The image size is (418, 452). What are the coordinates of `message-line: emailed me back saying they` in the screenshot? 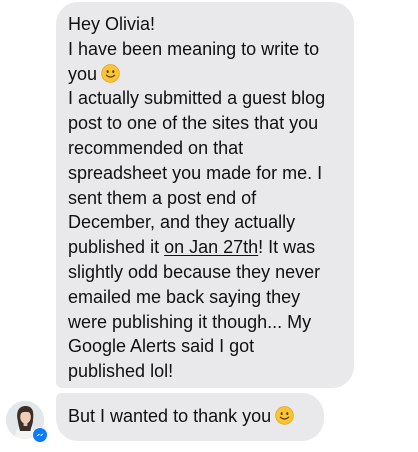 It's located at (184, 296).